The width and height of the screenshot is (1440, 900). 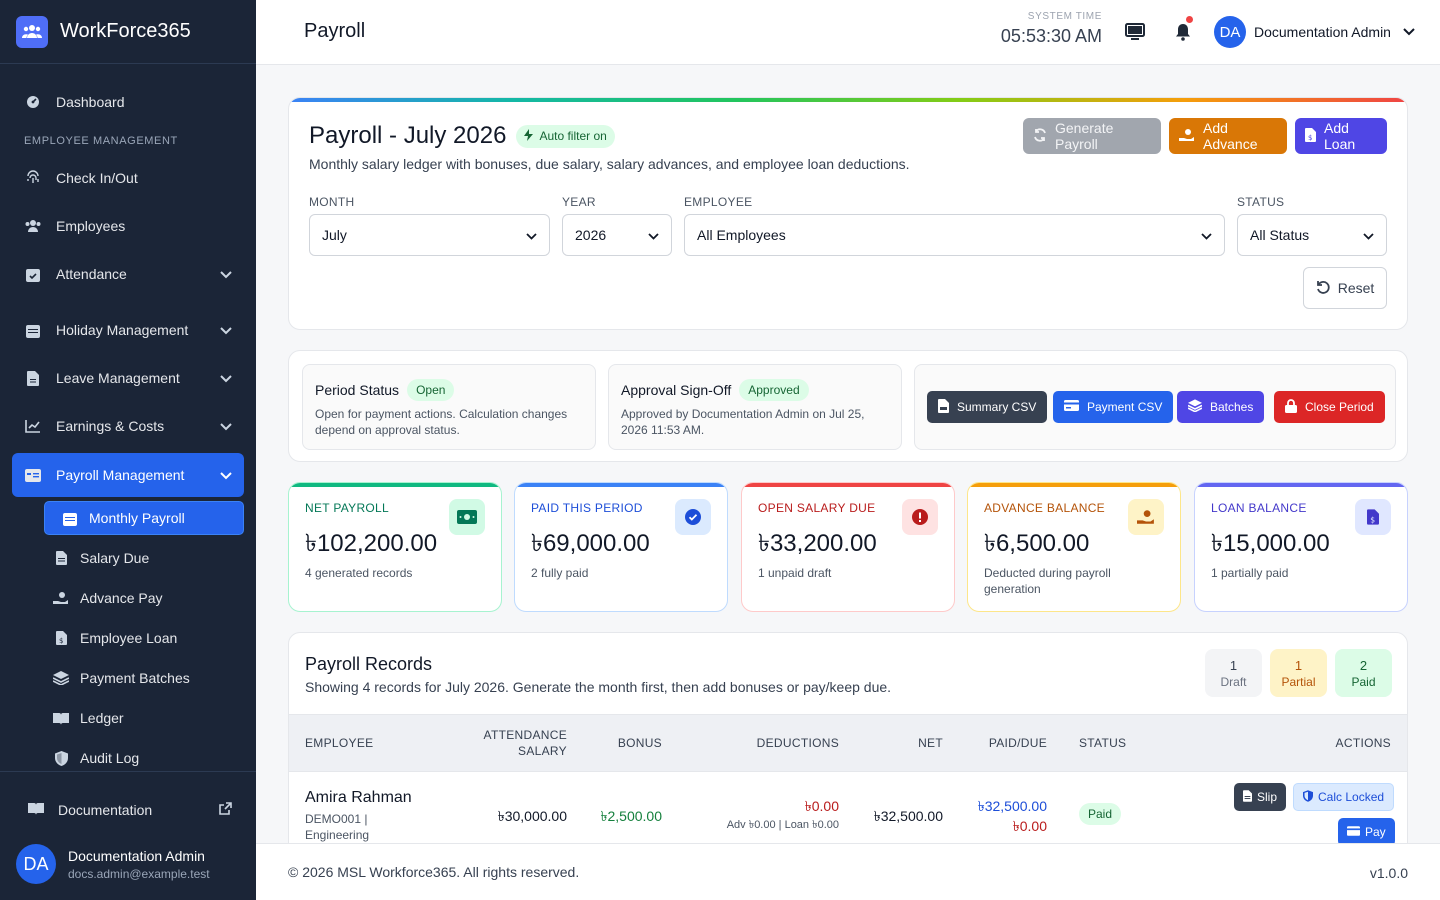 What do you see at coordinates (617, 235) in the screenshot?
I see `year-select: 2026` at bounding box center [617, 235].